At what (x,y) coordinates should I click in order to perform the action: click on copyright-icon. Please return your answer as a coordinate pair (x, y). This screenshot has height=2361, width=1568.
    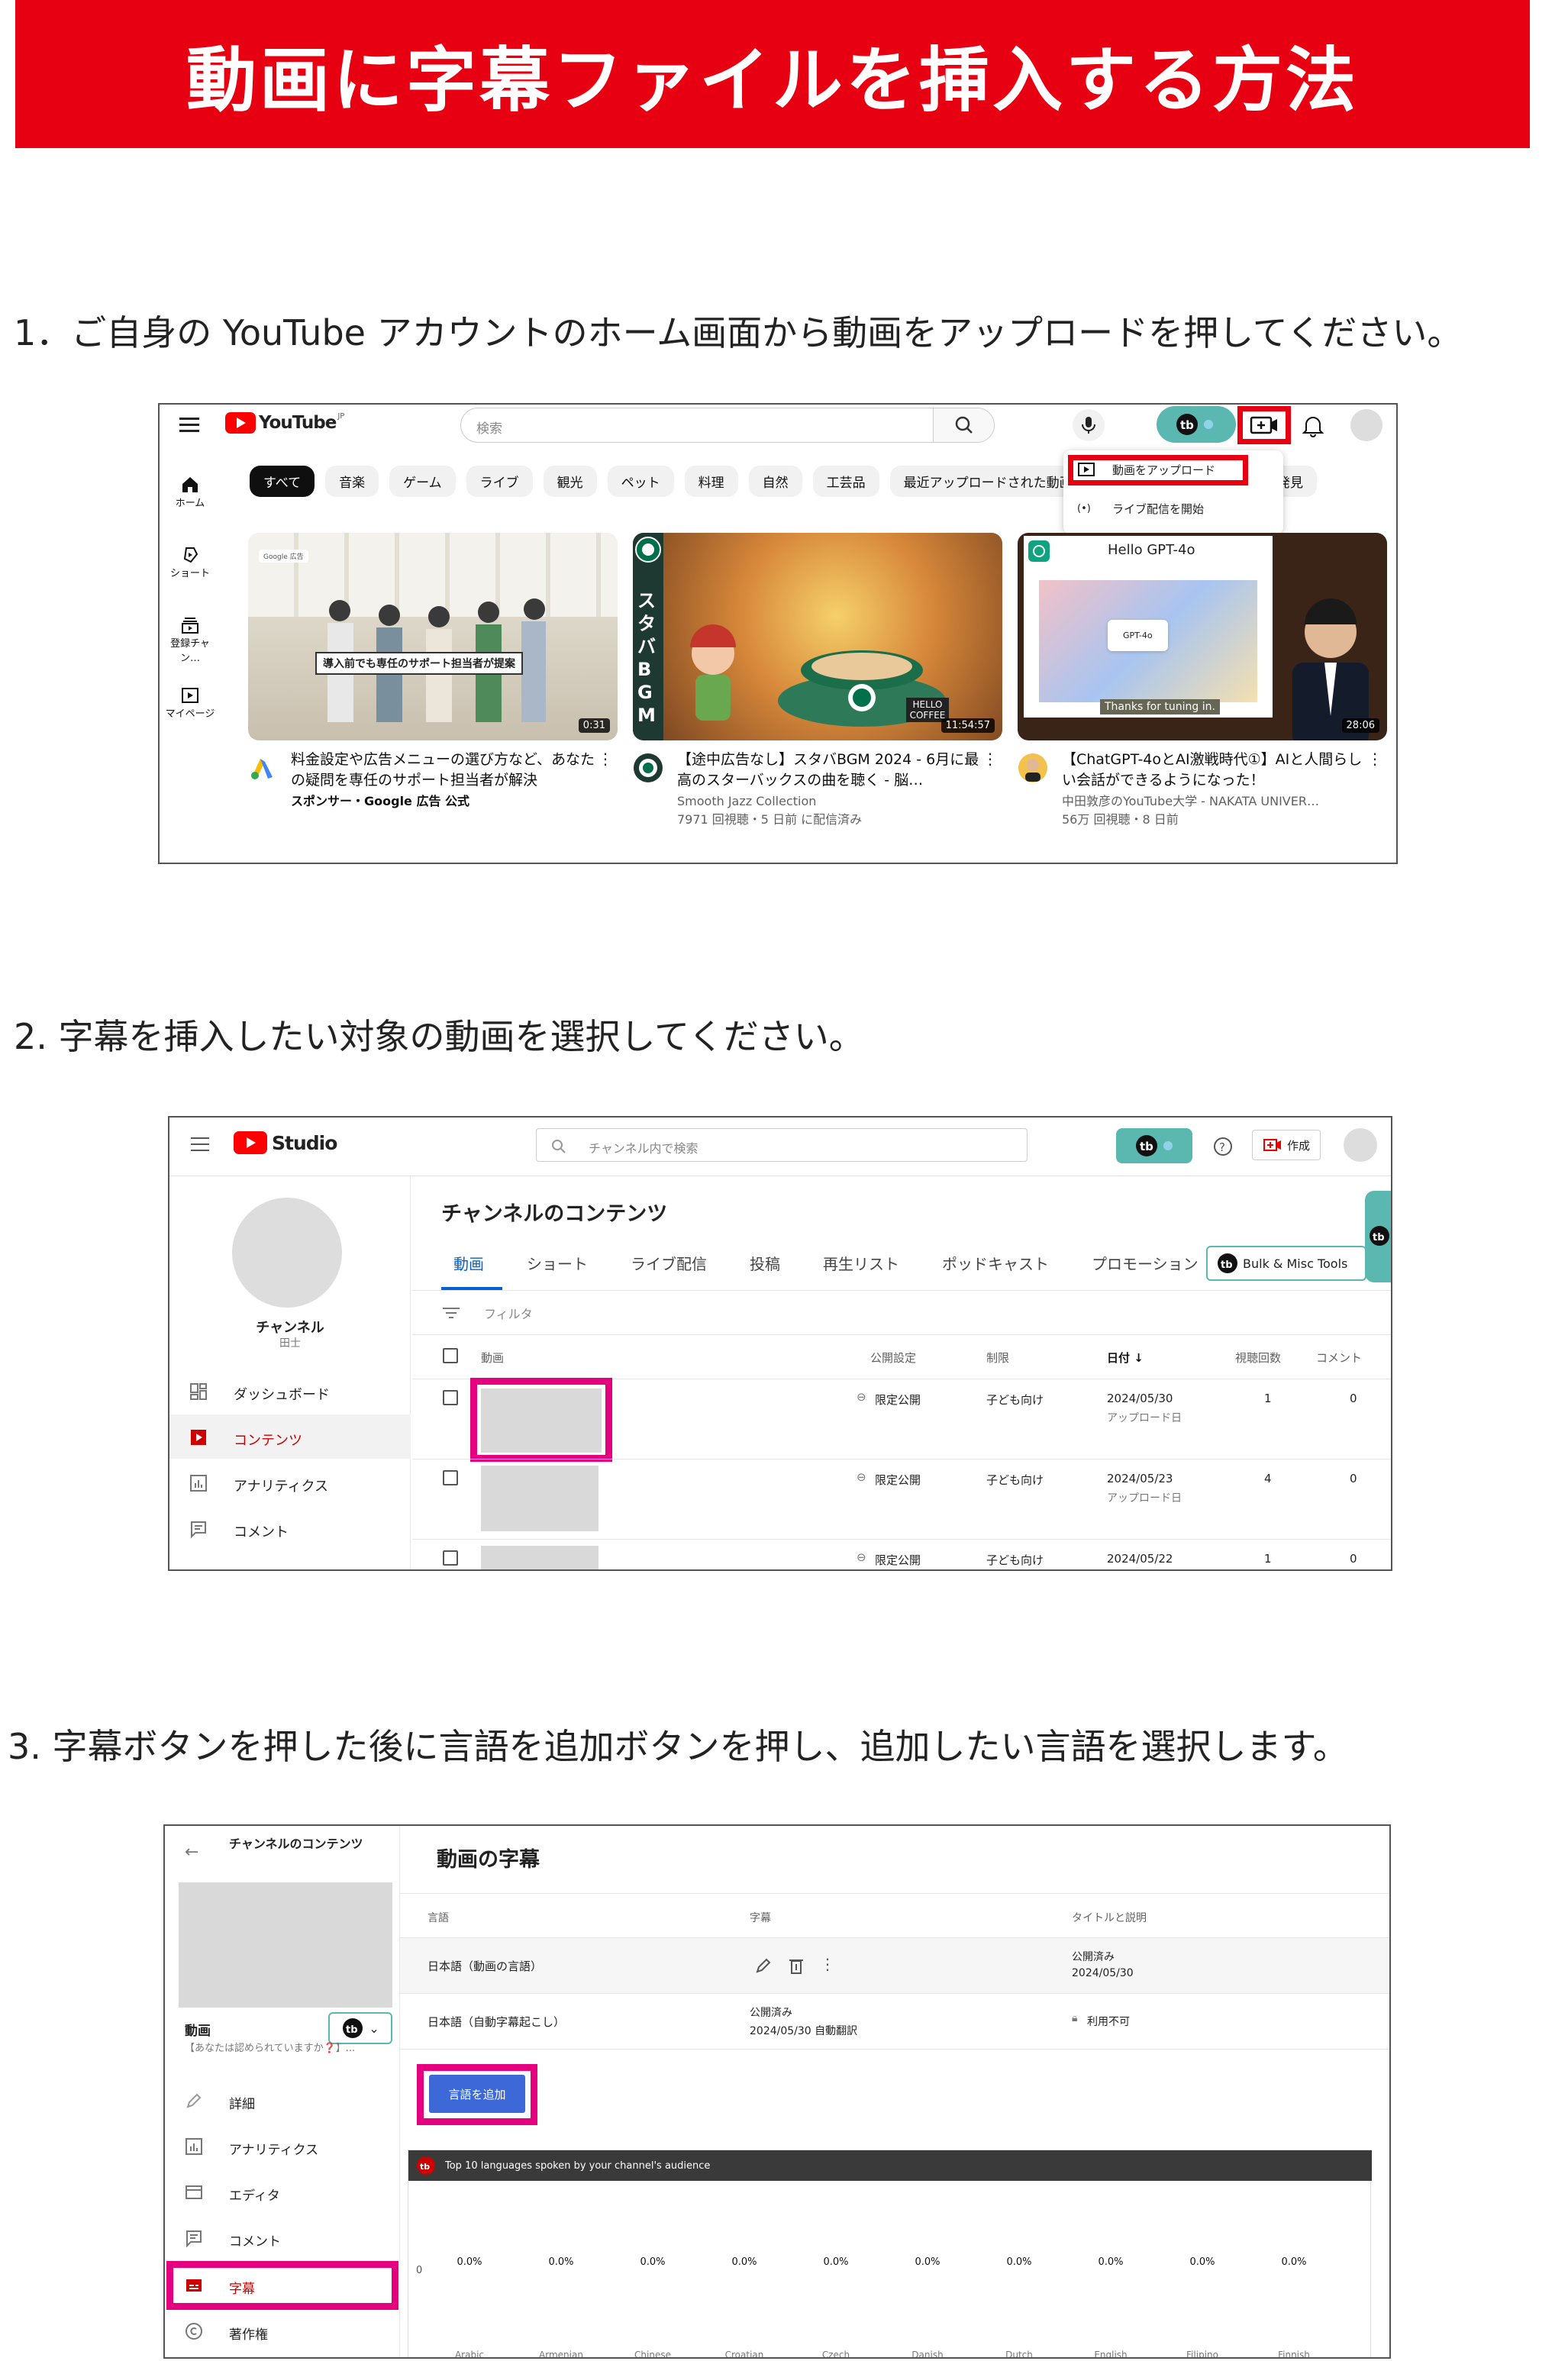
    Looking at the image, I should click on (194, 2331).